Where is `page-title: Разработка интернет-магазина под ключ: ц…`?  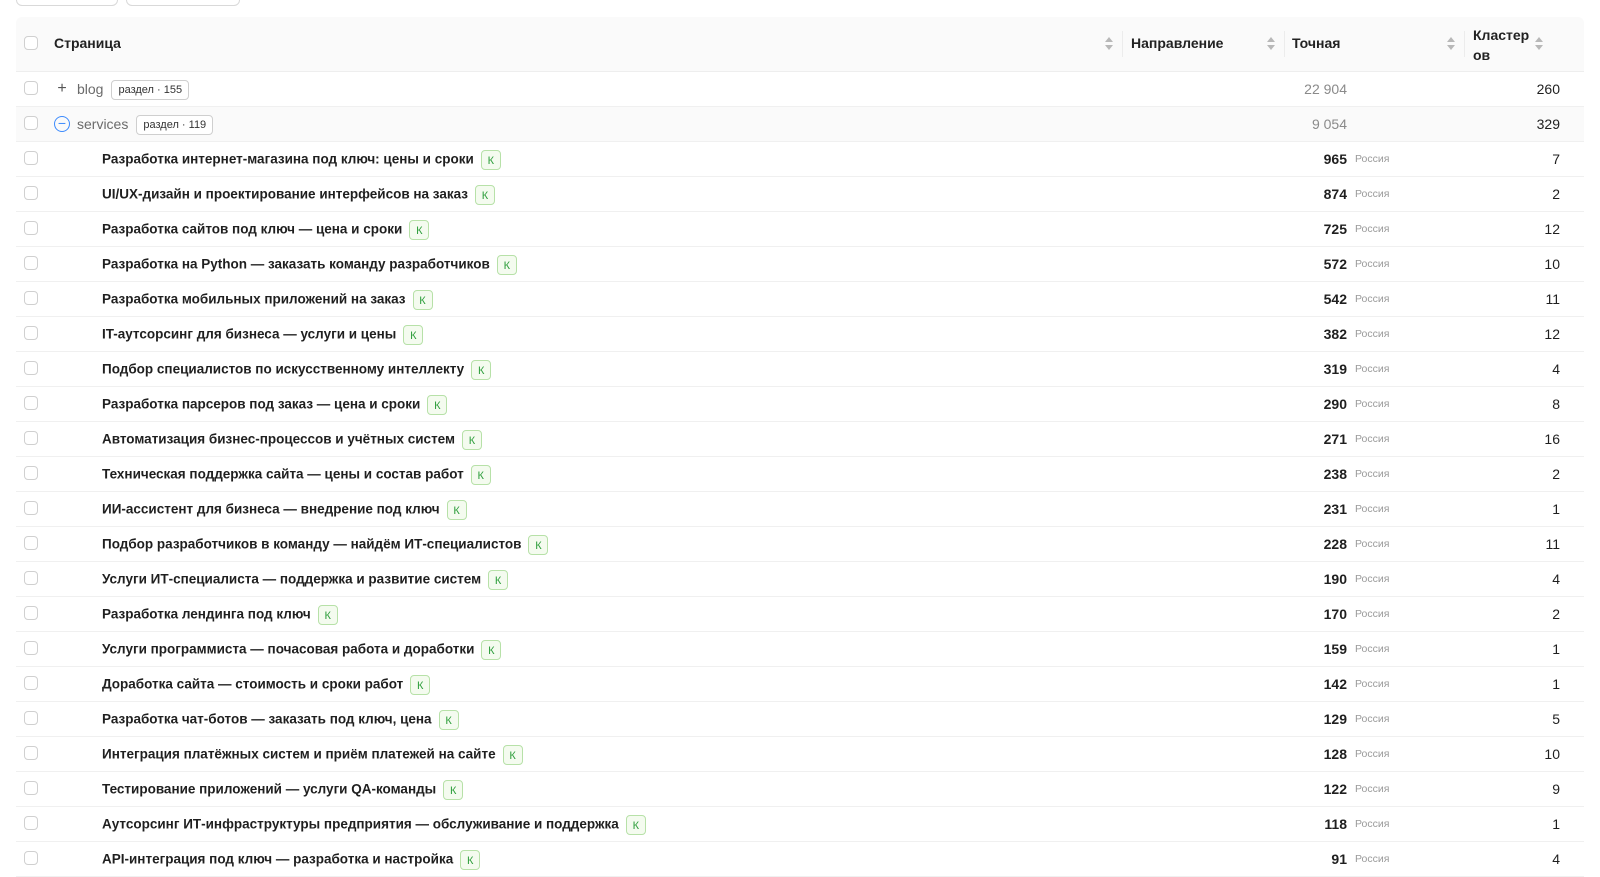
page-title: Разработка интернет-магазина под ключ: ц… is located at coordinates (288, 159).